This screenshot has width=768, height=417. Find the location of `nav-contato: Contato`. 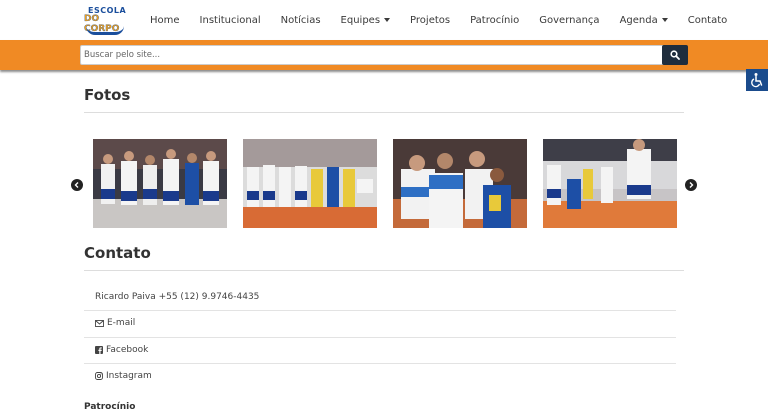

nav-contato: Contato is located at coordinates (708, 20).